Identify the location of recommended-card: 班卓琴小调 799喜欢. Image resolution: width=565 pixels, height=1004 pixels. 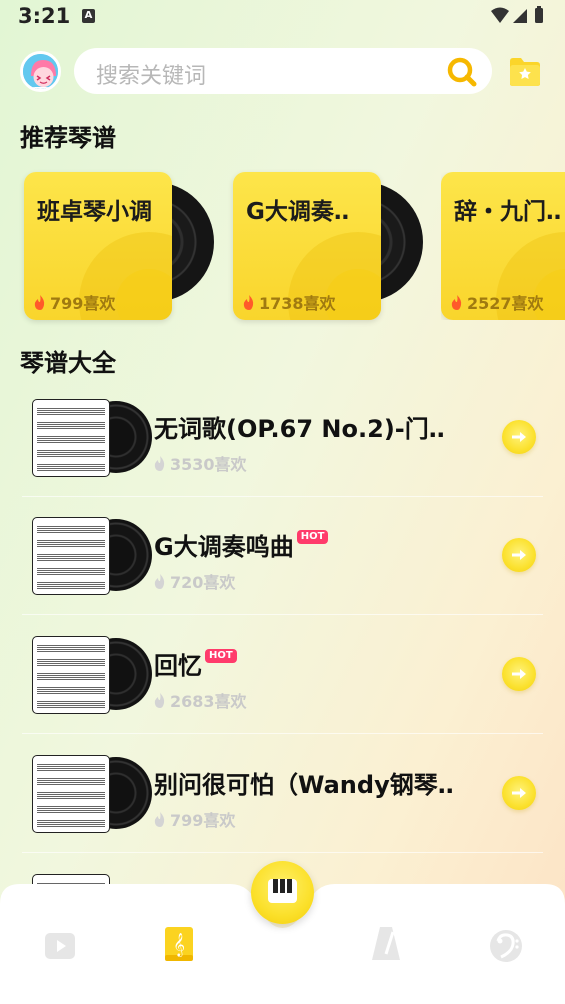
(119, 246).